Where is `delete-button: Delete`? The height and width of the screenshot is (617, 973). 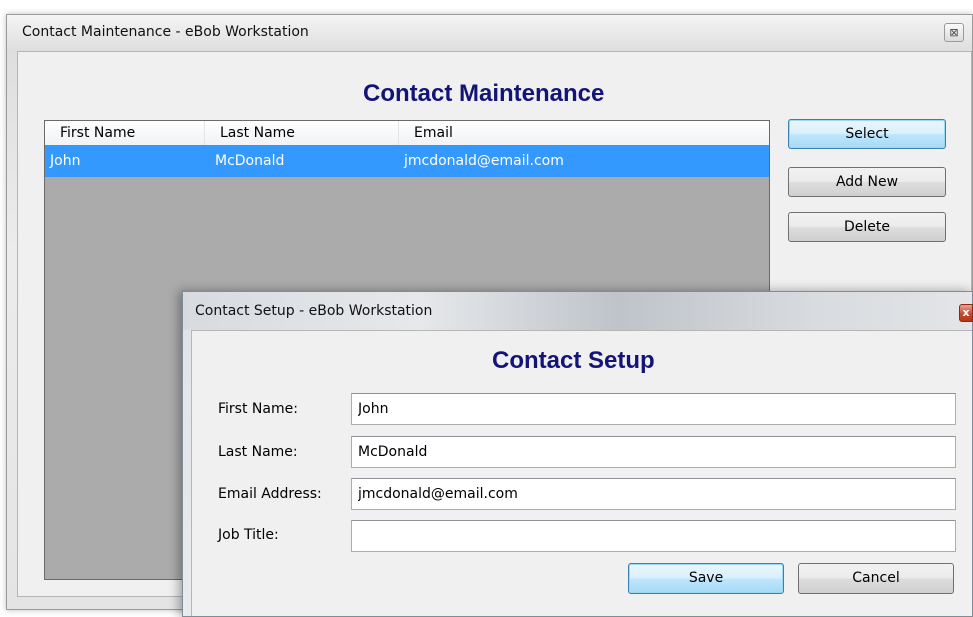
delete-button: Delete is located at coordinates (867, 227).